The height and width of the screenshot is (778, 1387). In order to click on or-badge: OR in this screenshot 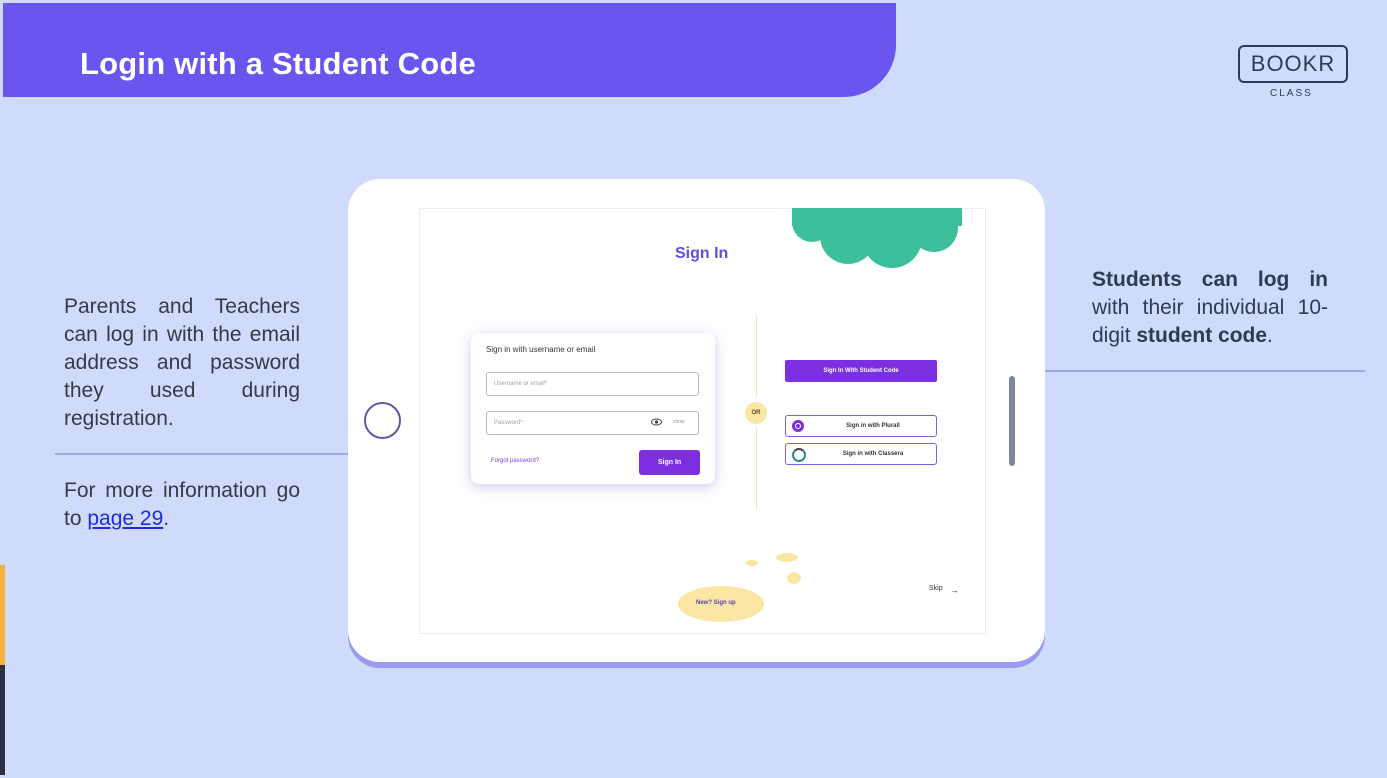, I will do `click(756, 413)`.